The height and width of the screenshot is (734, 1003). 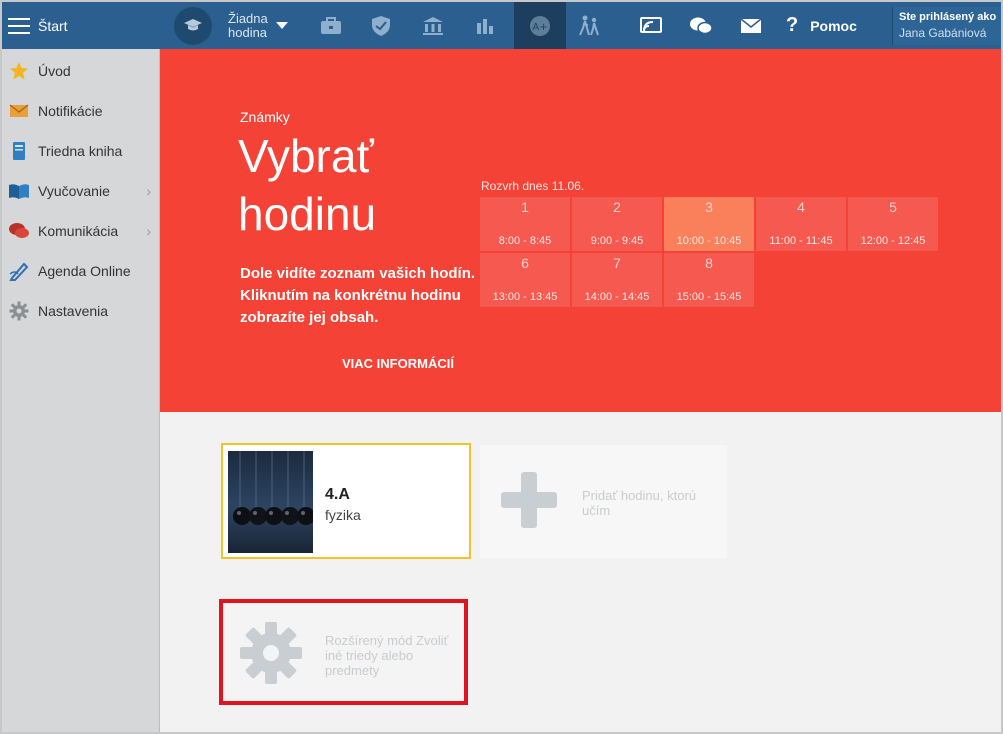 I want to click on class-card: 4.A fyzika, so click(x=346, y=501).